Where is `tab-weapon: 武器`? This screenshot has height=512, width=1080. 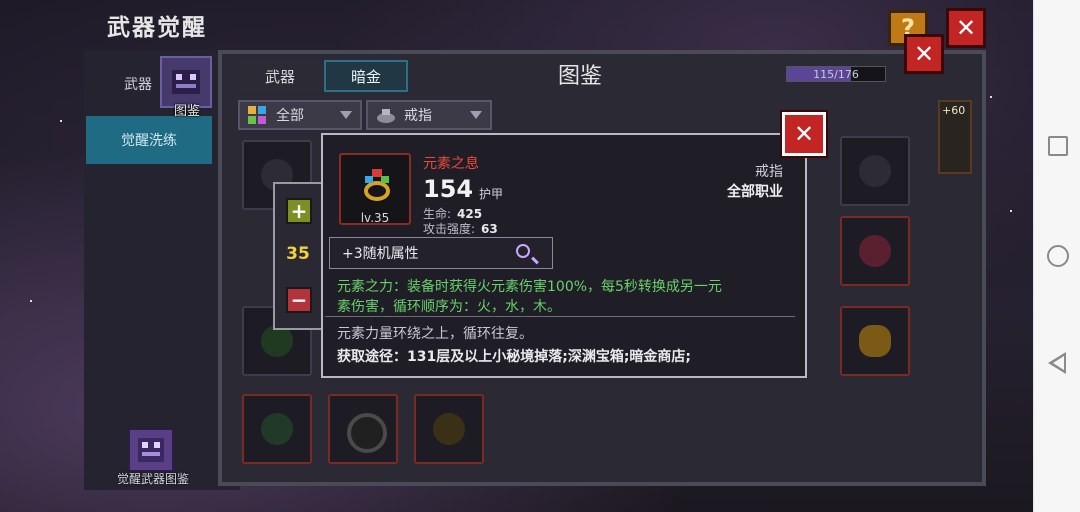 tab-weapon: 武器 is located at coordinates (280, 76).